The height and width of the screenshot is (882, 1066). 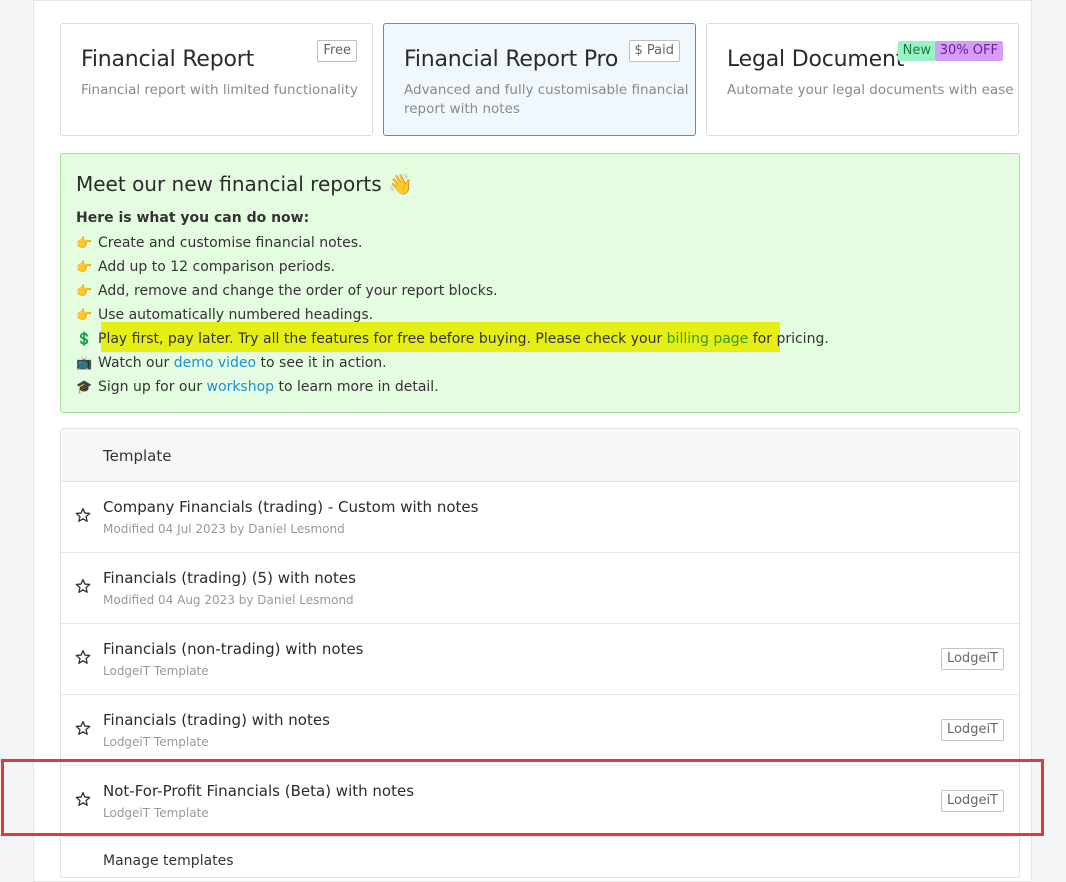 I want to click on pay-text-after: for pricing., so click(x=788, y=339).